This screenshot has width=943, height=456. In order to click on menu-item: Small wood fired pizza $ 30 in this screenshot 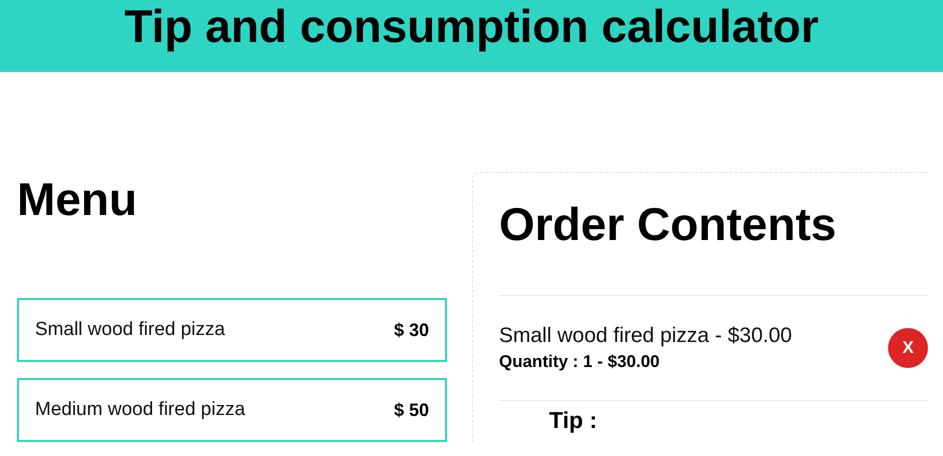, I will do `click(232, 330)`.